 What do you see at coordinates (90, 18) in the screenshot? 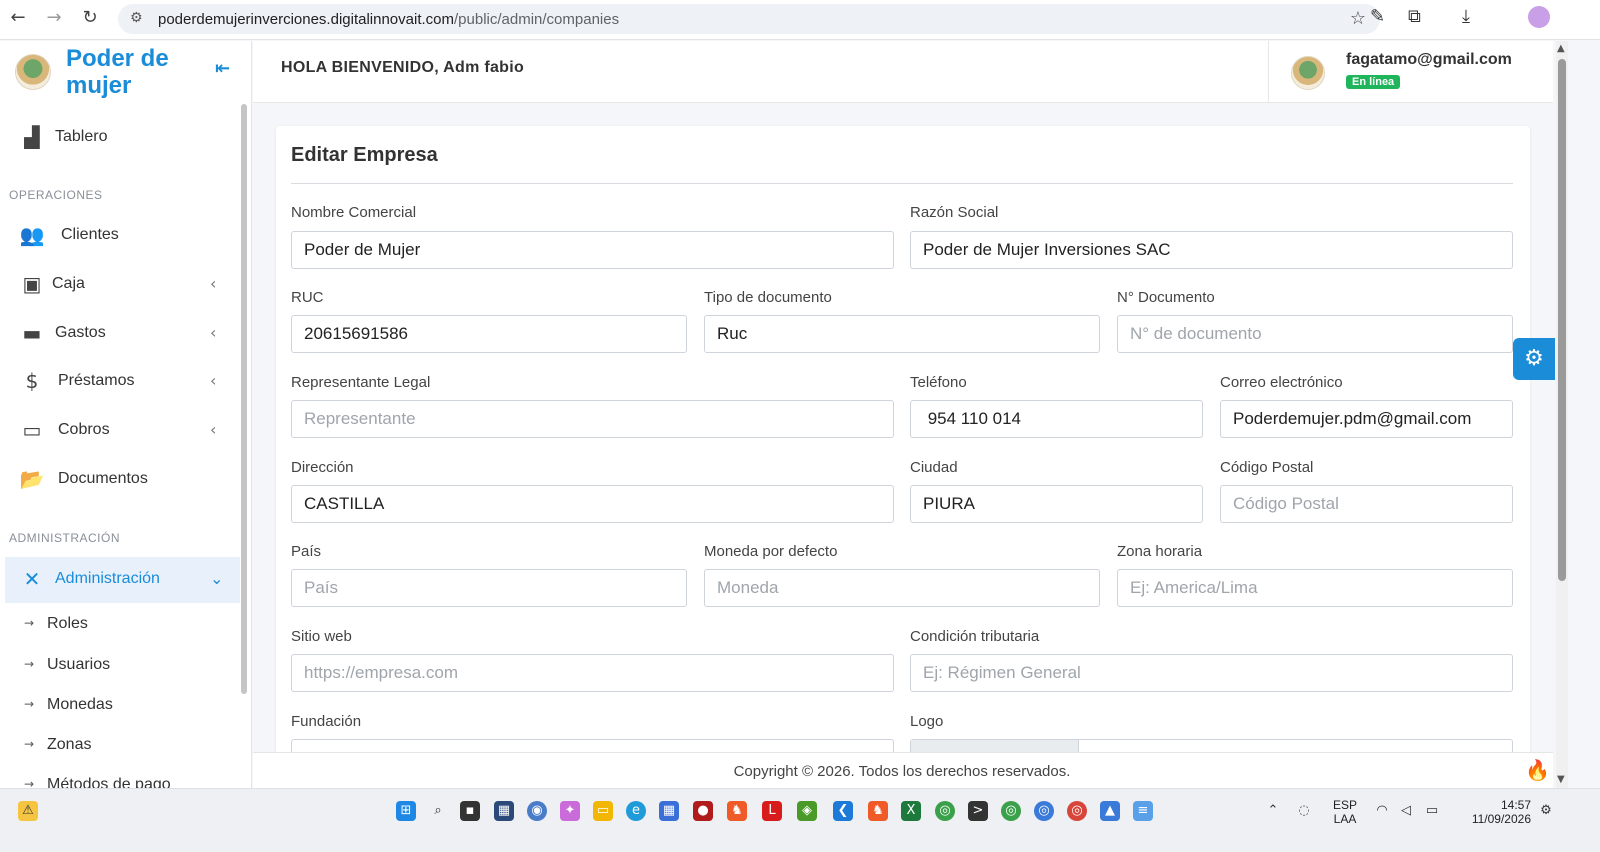
I see `reload-icon: ↻` at bounding box center [90, 18].